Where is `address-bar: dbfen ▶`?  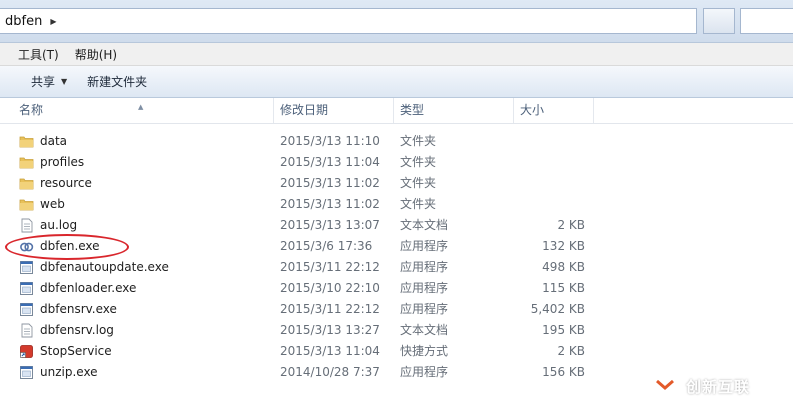
address-bar: dbfen ▶ is located at coordinates (396, 21).